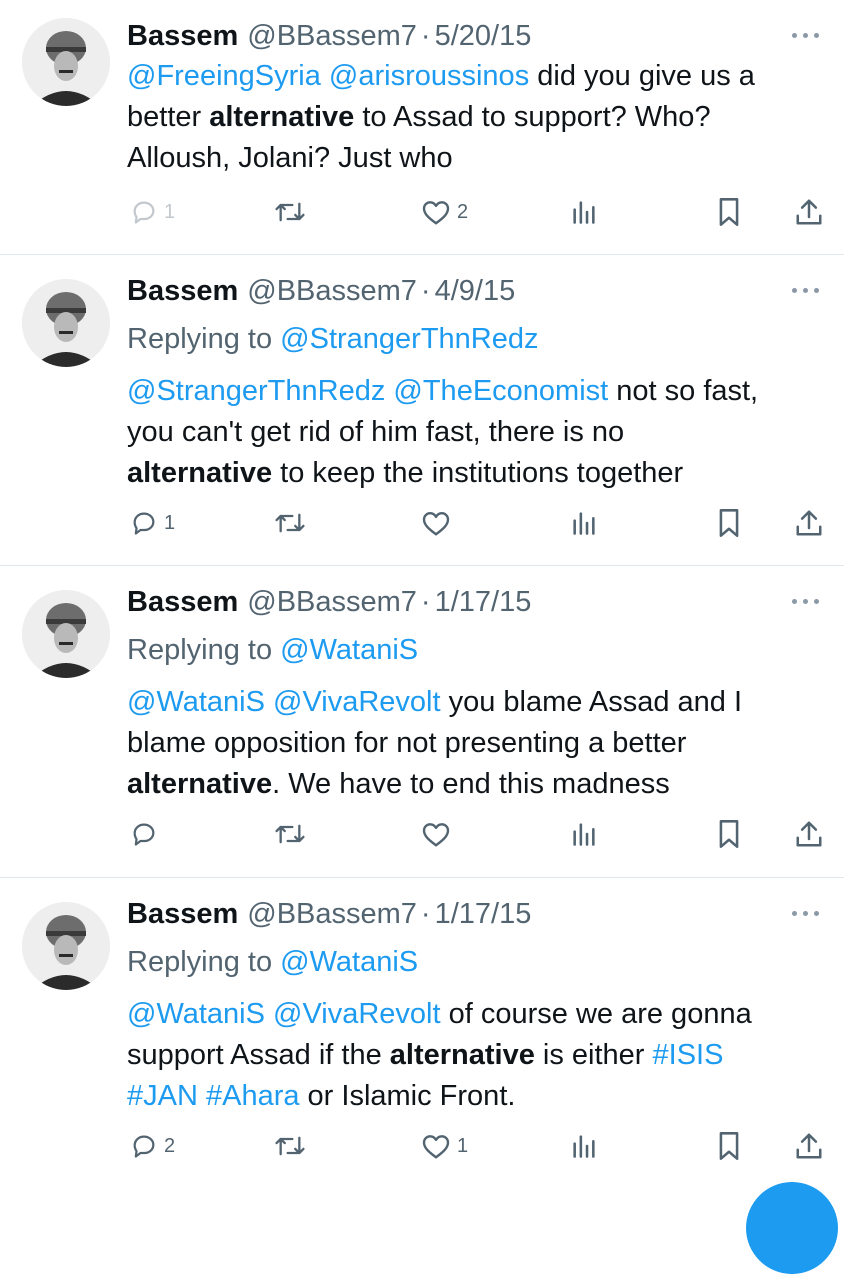  Describe the element at coordinates (409, 339) in the screenshot. I see `replying-to-link: @StrangerThnRedz` at that location.